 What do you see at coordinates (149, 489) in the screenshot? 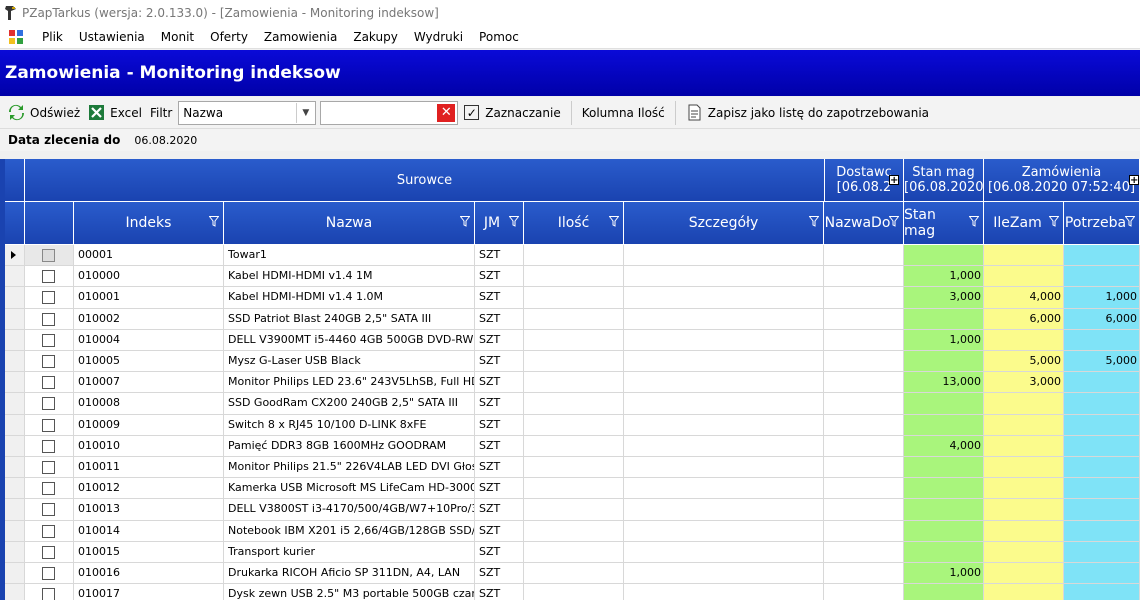
I see `cell-indeks: 010012` at bounding box center [149, 489].